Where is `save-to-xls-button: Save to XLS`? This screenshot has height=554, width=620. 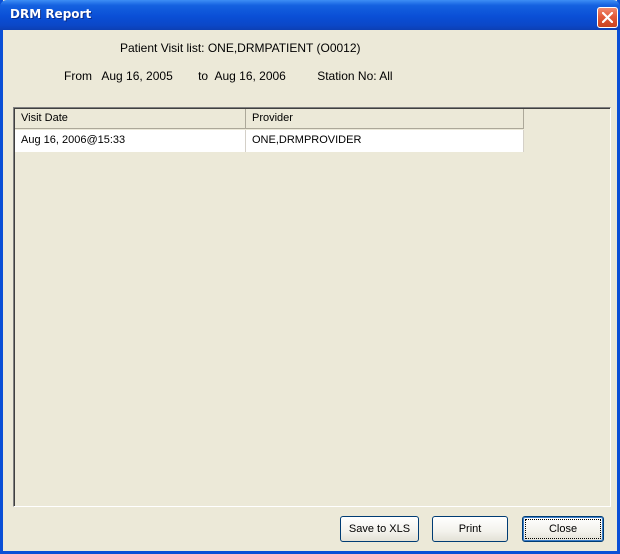
save-to-xls-button: Save to XLS is located at coordinates (379, 529).